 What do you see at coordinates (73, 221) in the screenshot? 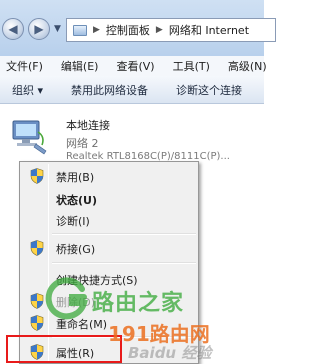
I see `menu-item-label: 诊断(I)` at bounding box center [73, 221].